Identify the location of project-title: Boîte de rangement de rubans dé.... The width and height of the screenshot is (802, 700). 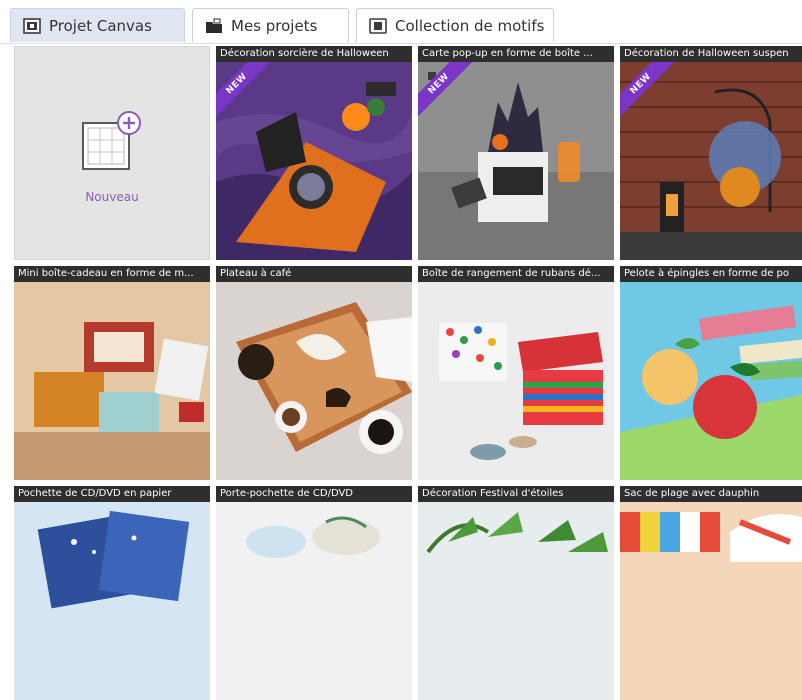
(516, 274).